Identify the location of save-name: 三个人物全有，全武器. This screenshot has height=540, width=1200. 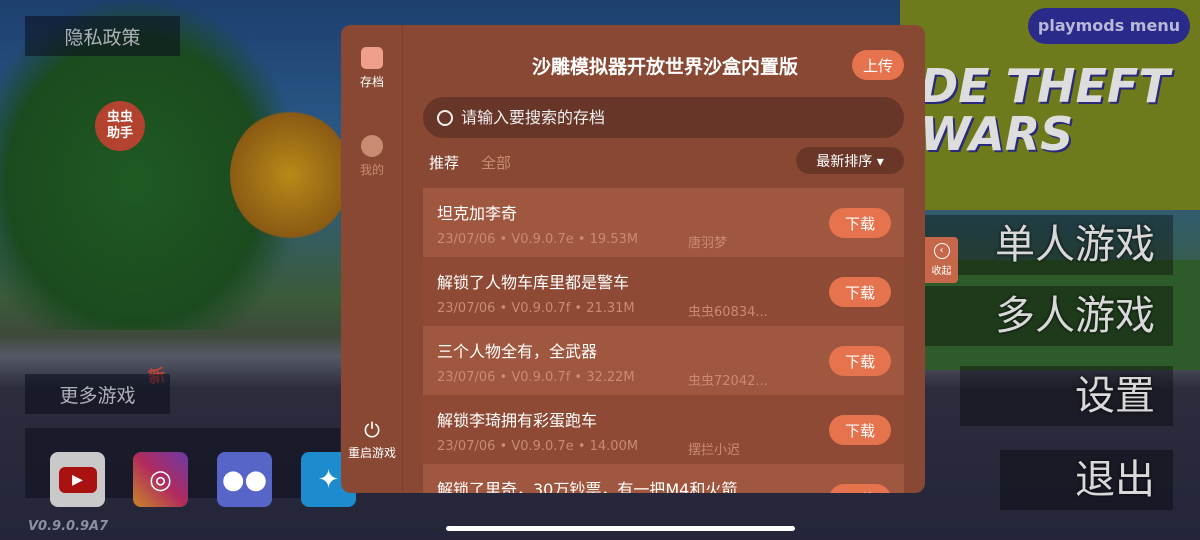
(517, 351).